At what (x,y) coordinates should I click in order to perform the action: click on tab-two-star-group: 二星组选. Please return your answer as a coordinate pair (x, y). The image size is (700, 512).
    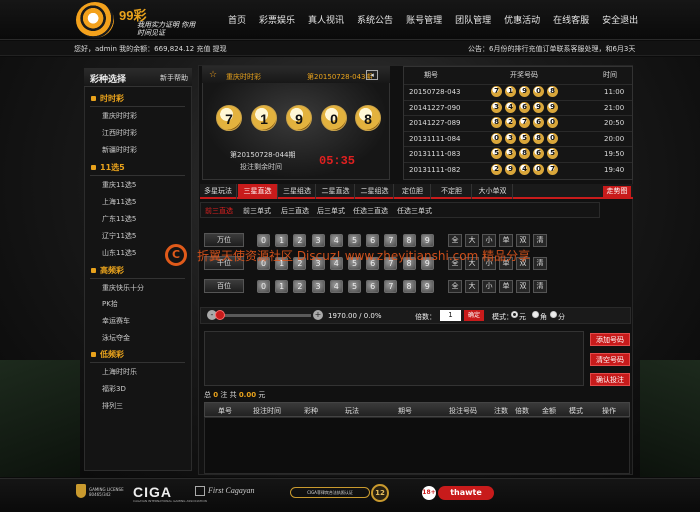
    Looking at the image, I should click on (375, 191).